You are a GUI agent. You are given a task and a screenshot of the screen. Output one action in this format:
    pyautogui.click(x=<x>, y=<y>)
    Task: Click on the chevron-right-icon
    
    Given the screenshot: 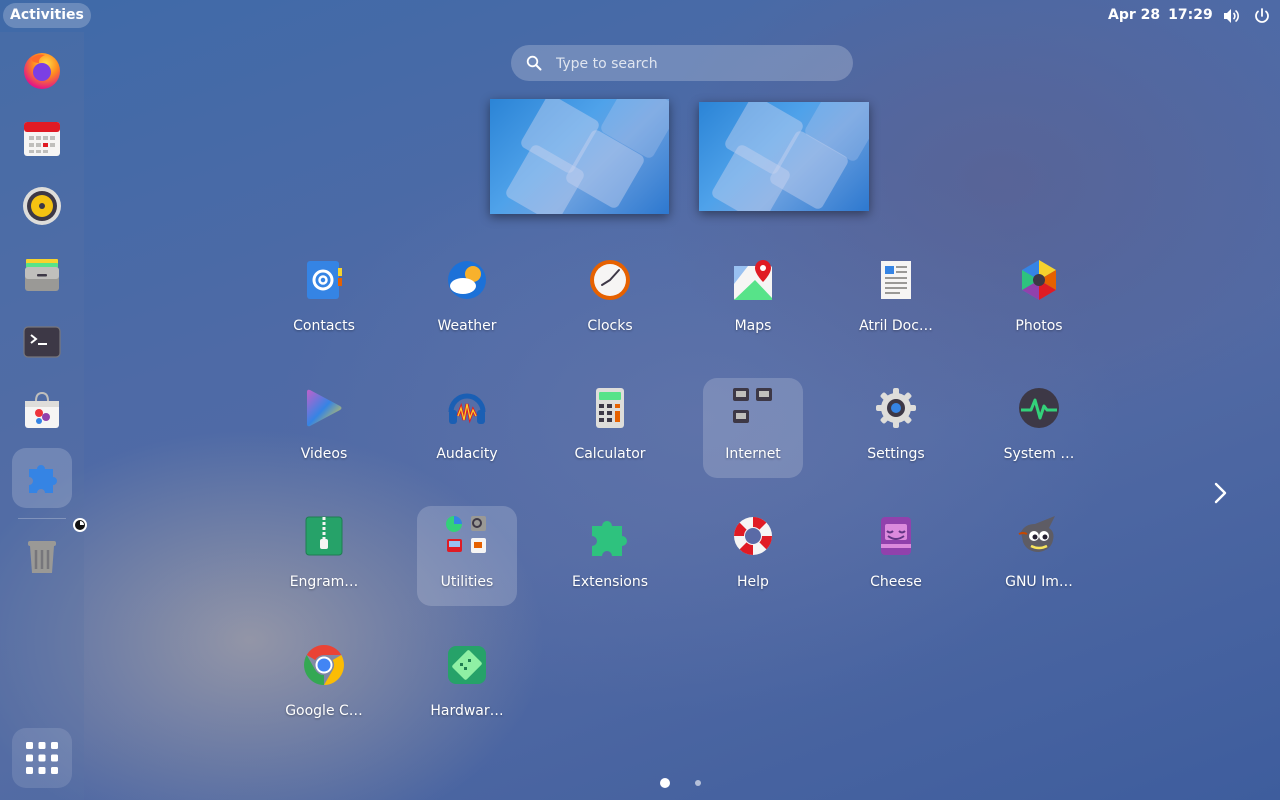 What is the action you would take?
    pyautogui.click(x=1220, y=493)
    